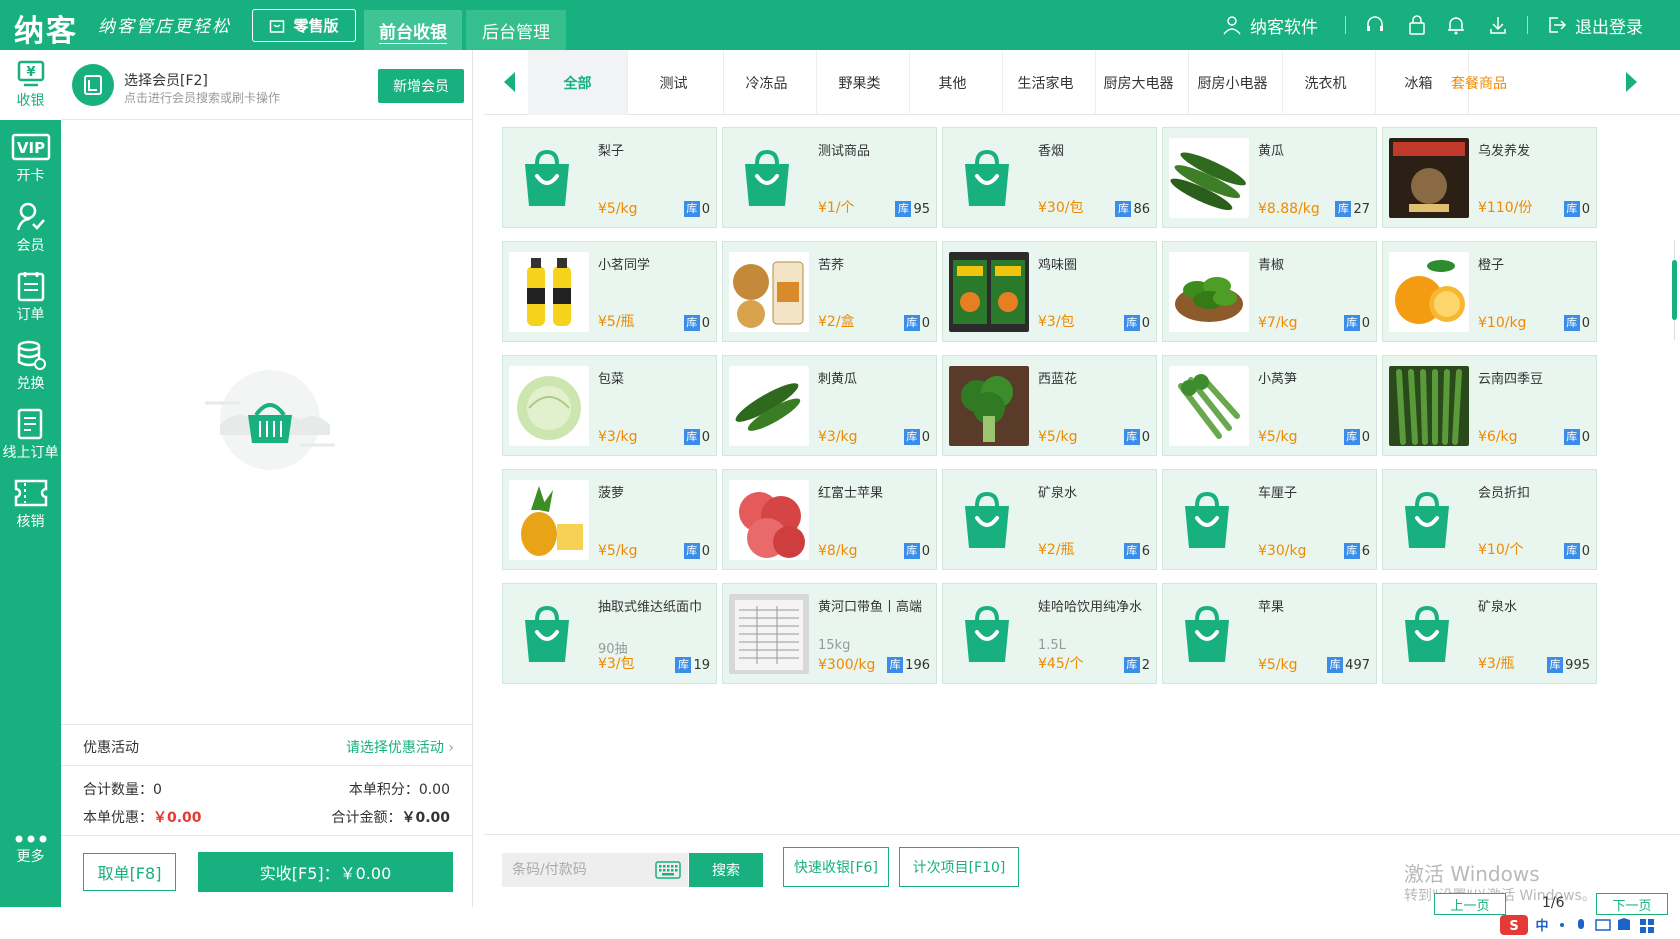  I want to click on category-tab: 全部, so click(578, 82).